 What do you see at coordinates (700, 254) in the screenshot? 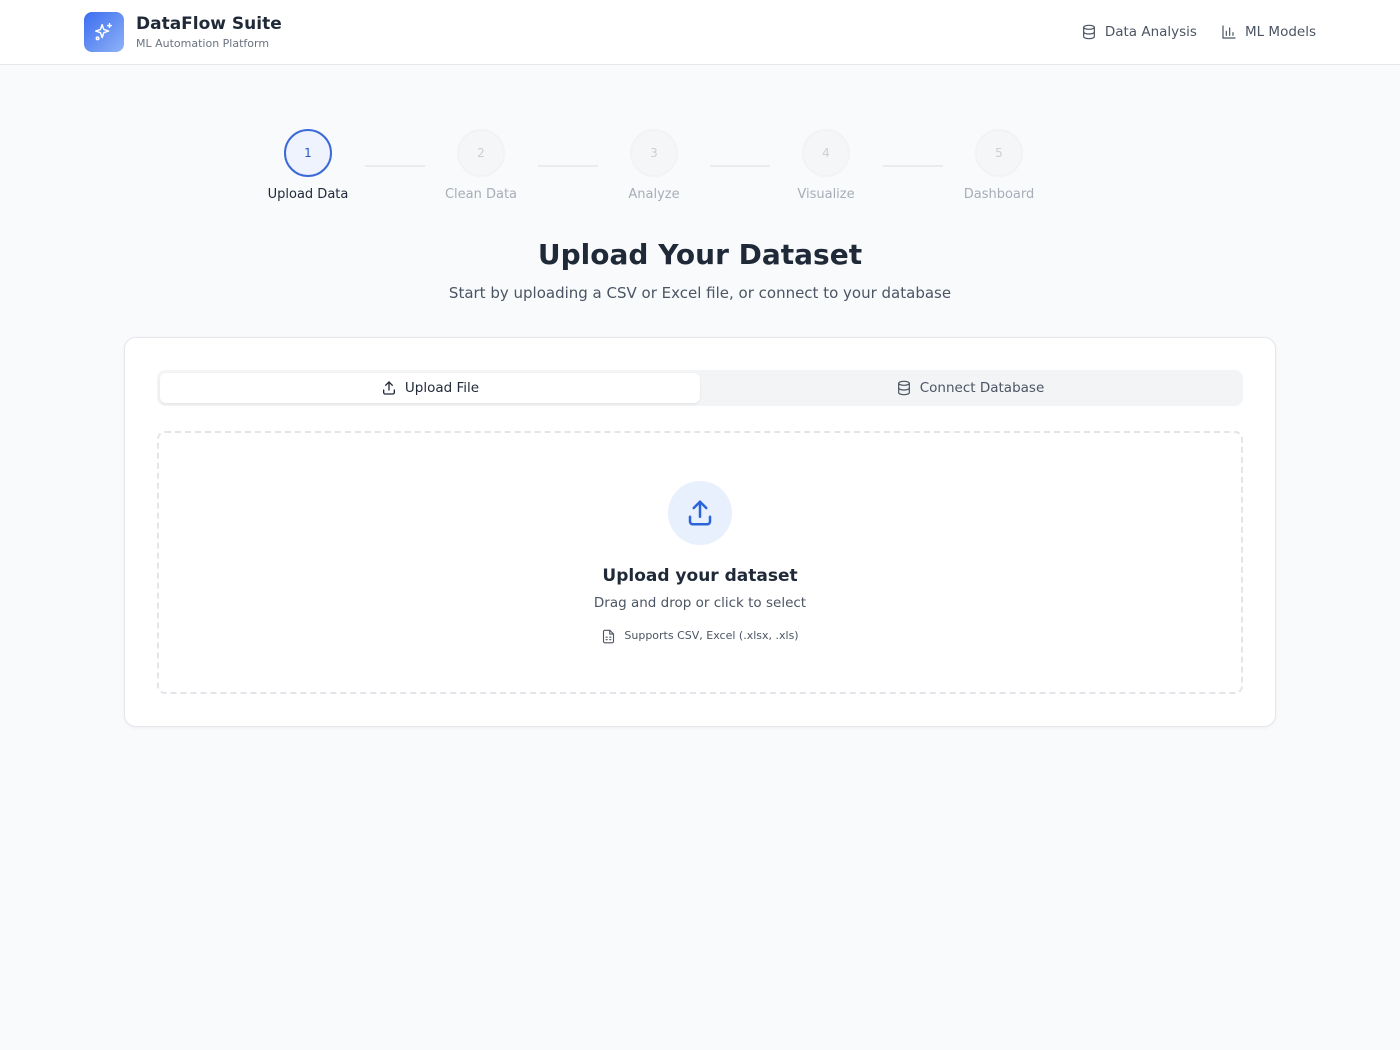
I see `page-title: Upload Your Dataset` at bounding box center [700, 254].